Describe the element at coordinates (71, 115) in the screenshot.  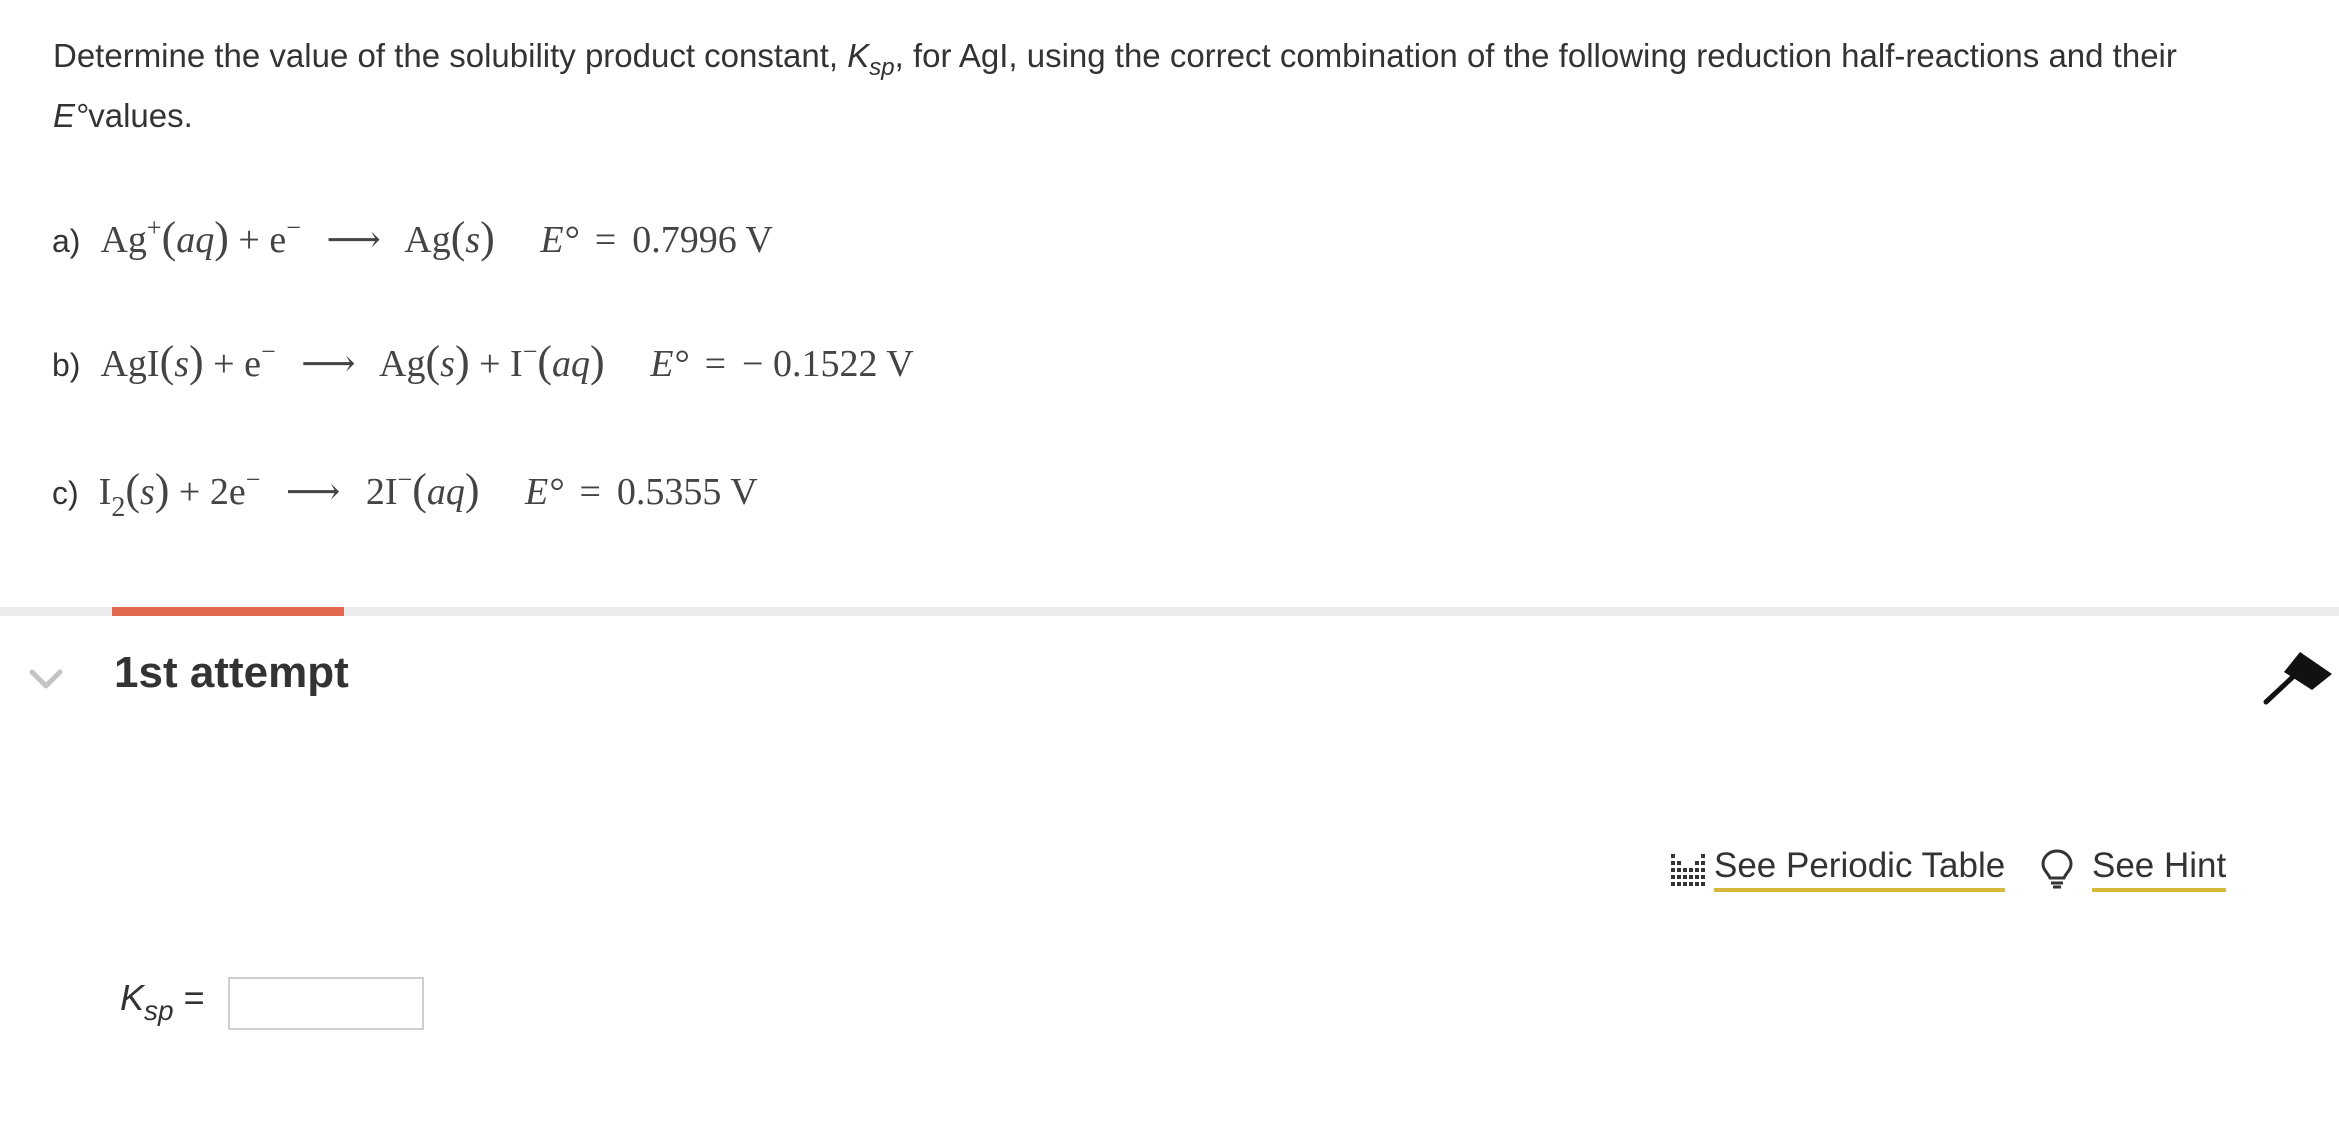
I see `e-standard-symbol: E°` at that location.